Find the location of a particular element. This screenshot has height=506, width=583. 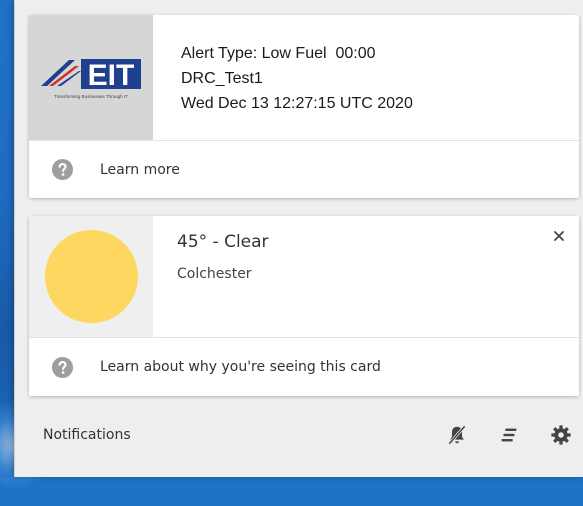

learn-more-link: Learn more is located at coordinates (140, 170).